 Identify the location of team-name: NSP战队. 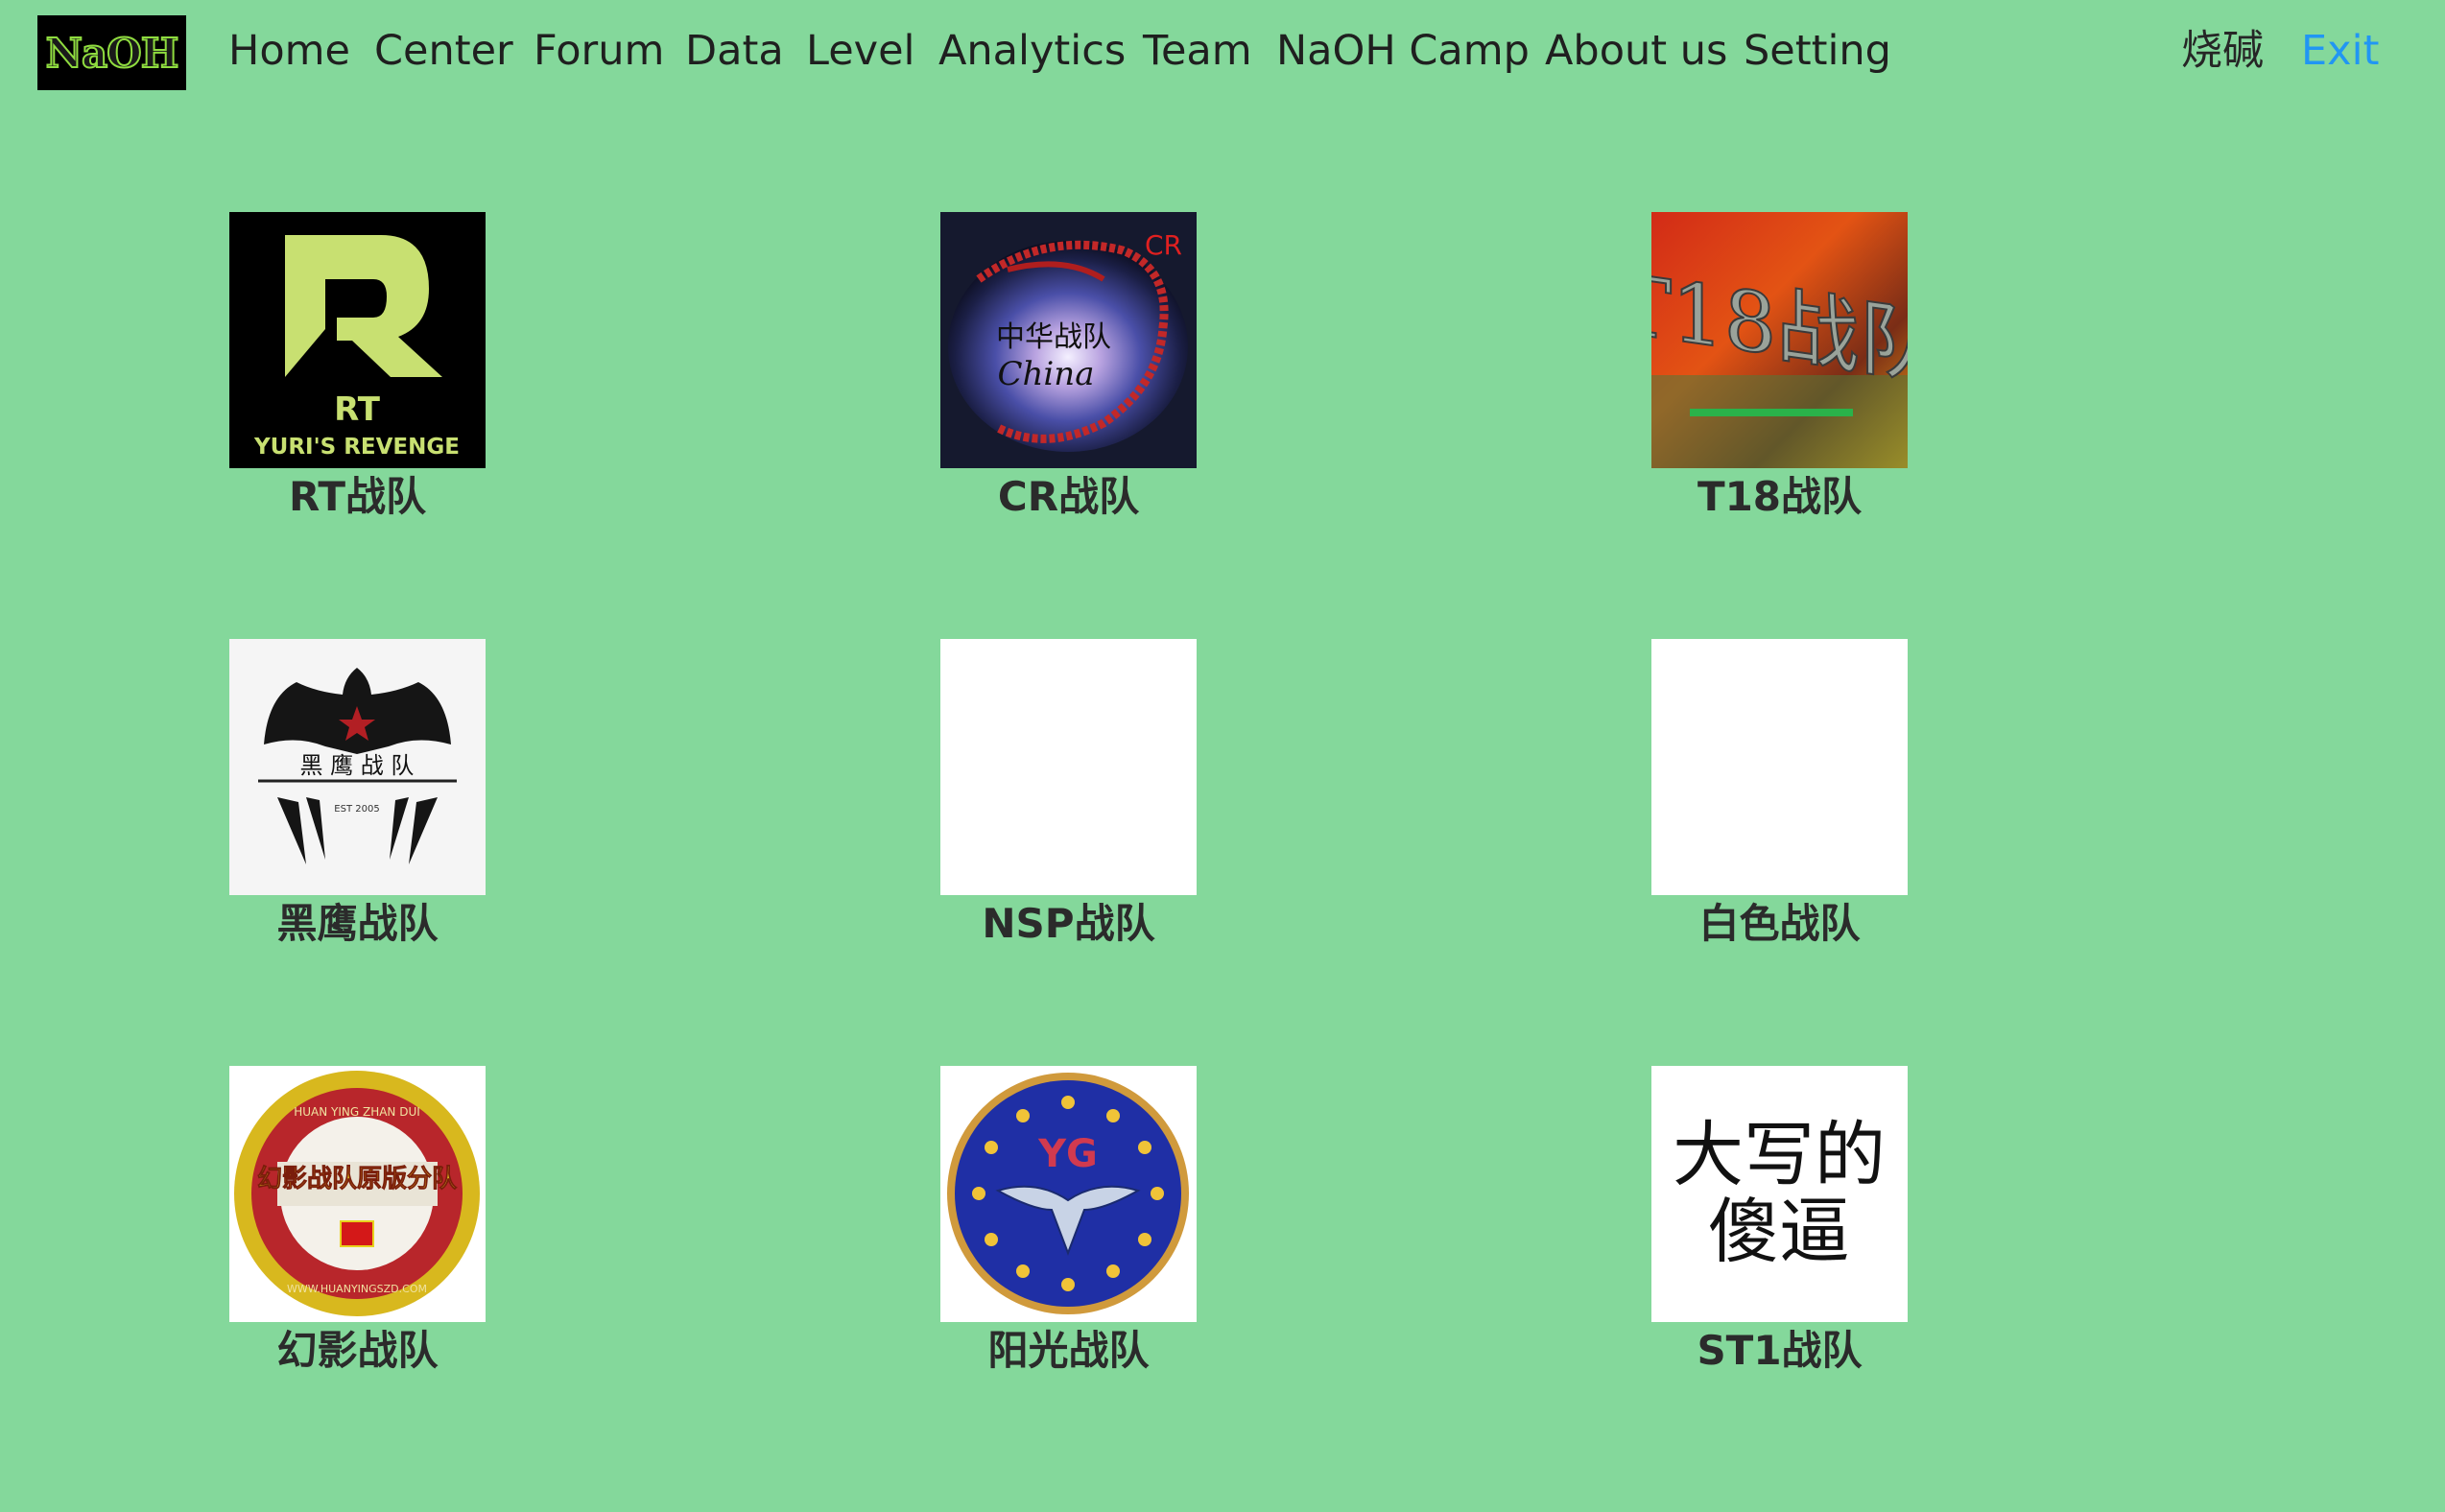
(1068, 923).